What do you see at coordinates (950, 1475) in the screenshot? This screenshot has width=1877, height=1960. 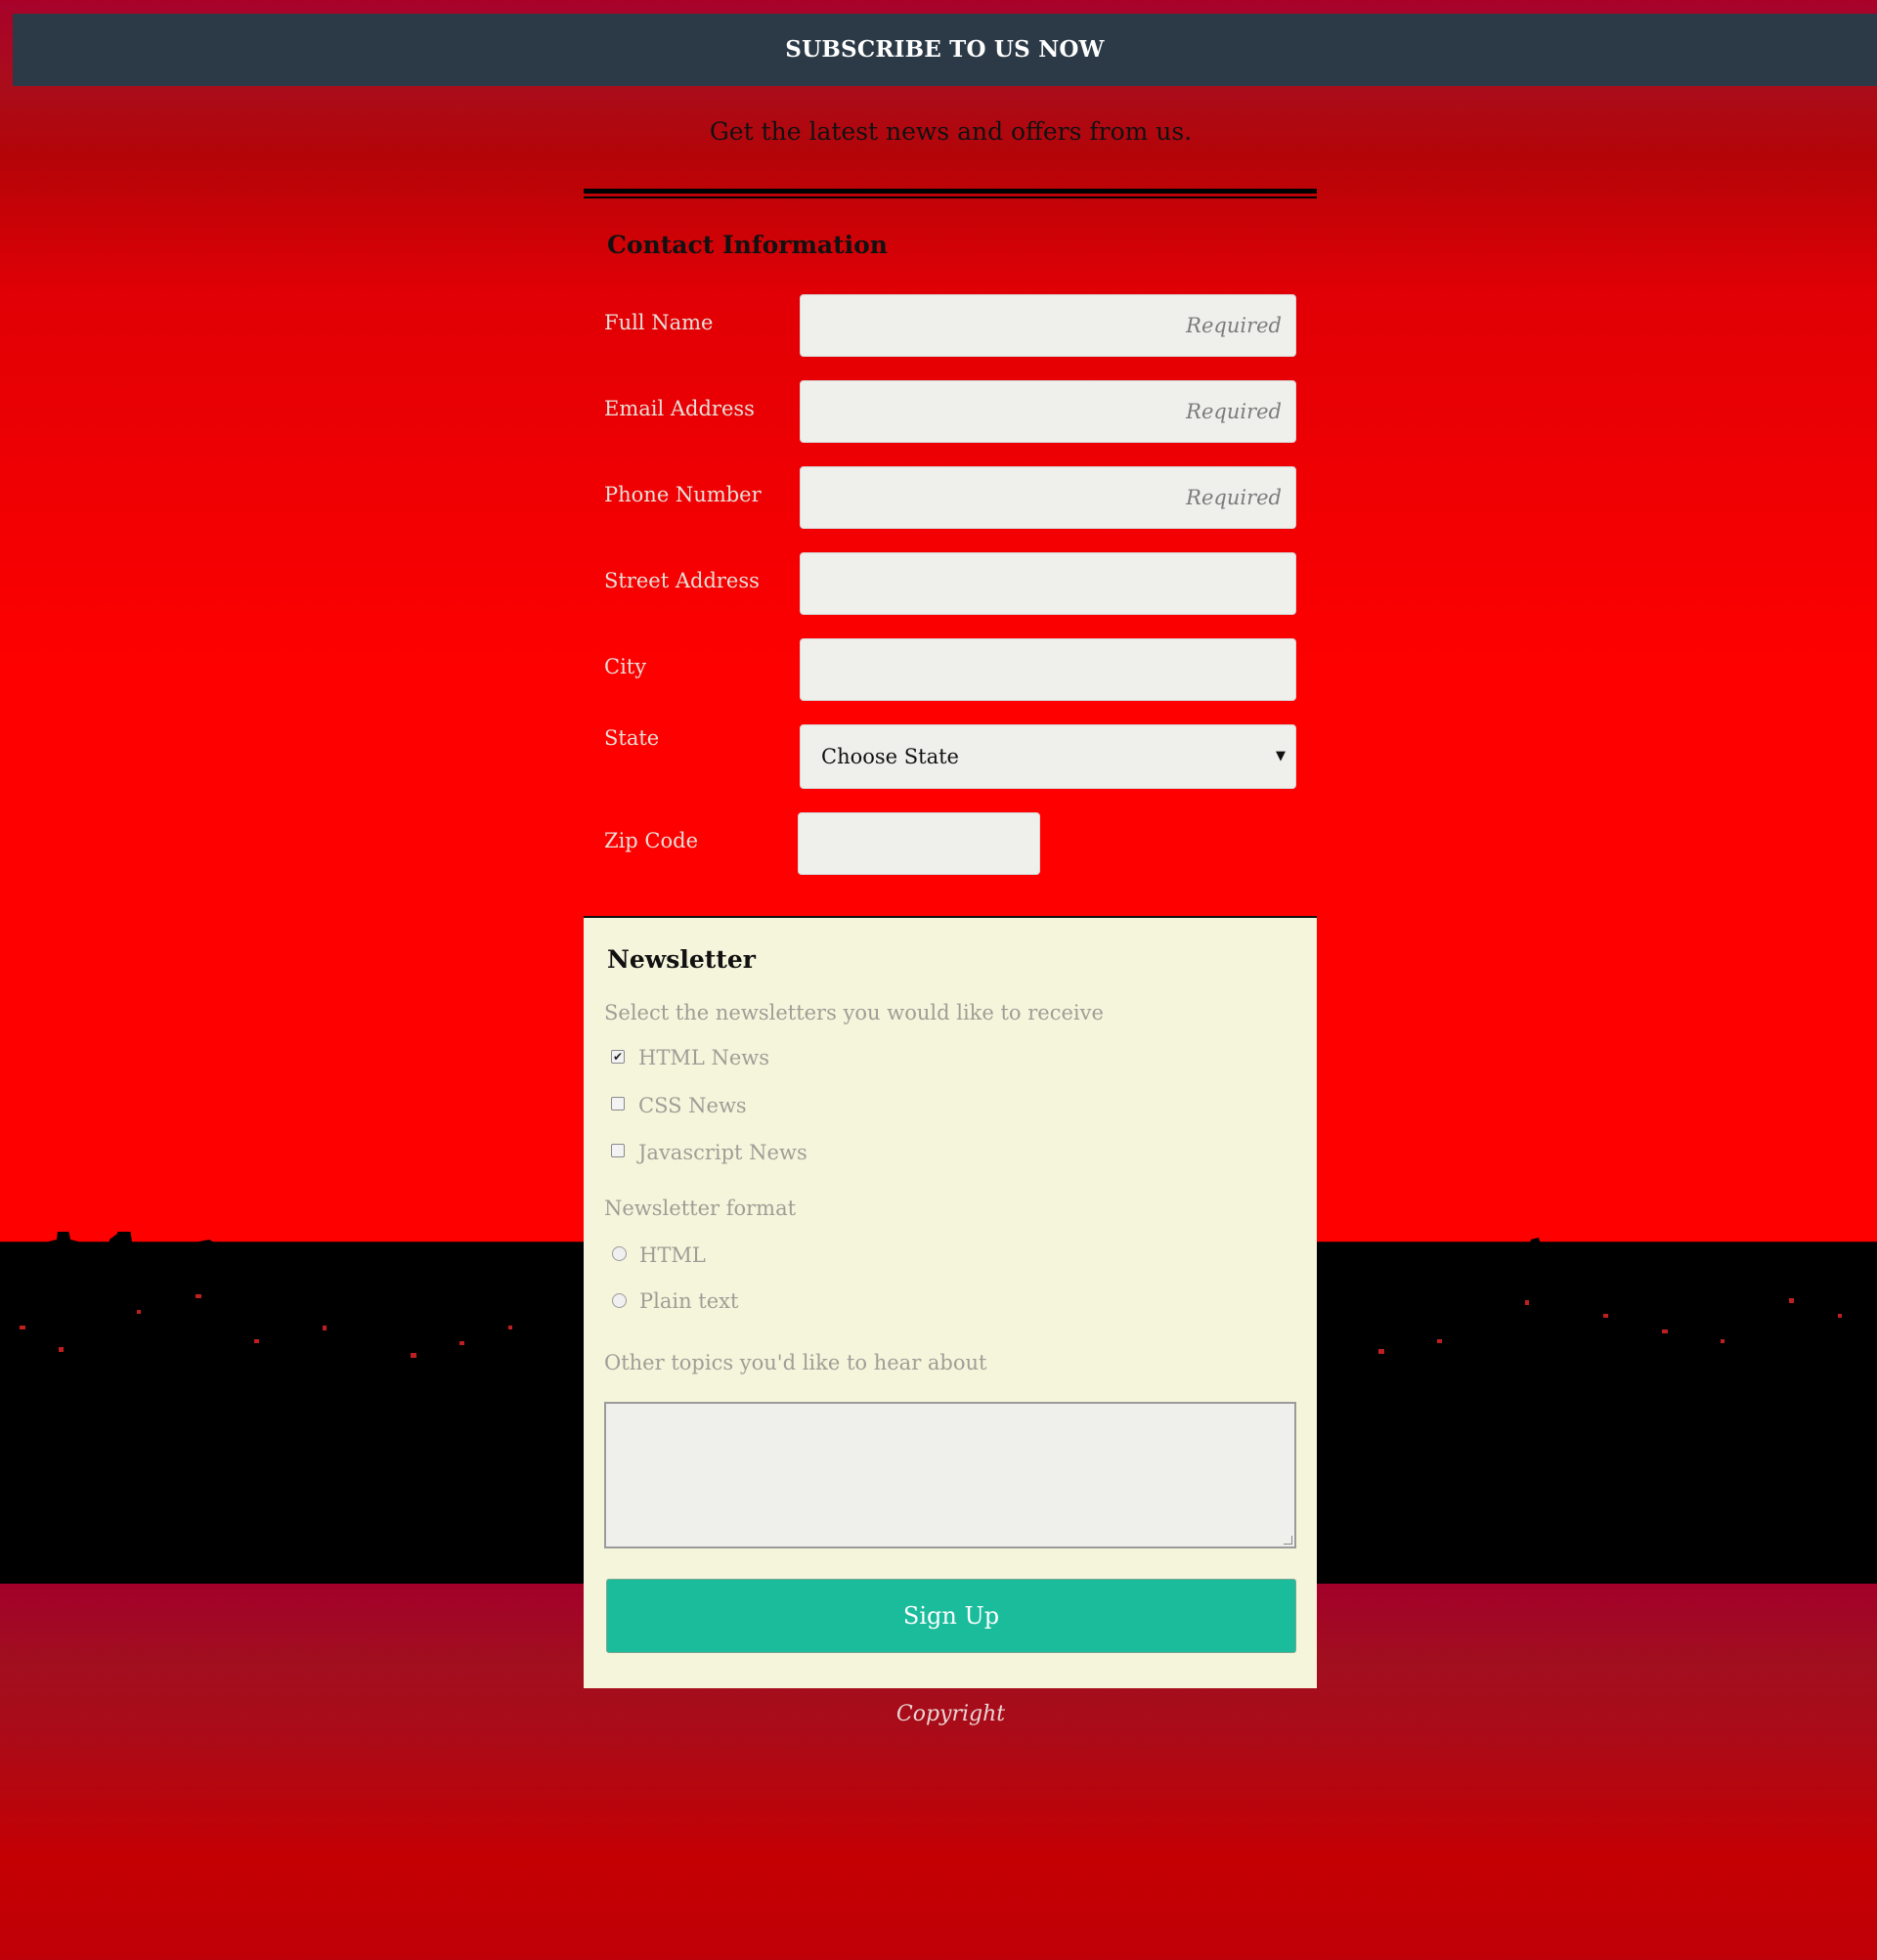 I see `other-topics-textarea` at bounding box center [950, 1475].